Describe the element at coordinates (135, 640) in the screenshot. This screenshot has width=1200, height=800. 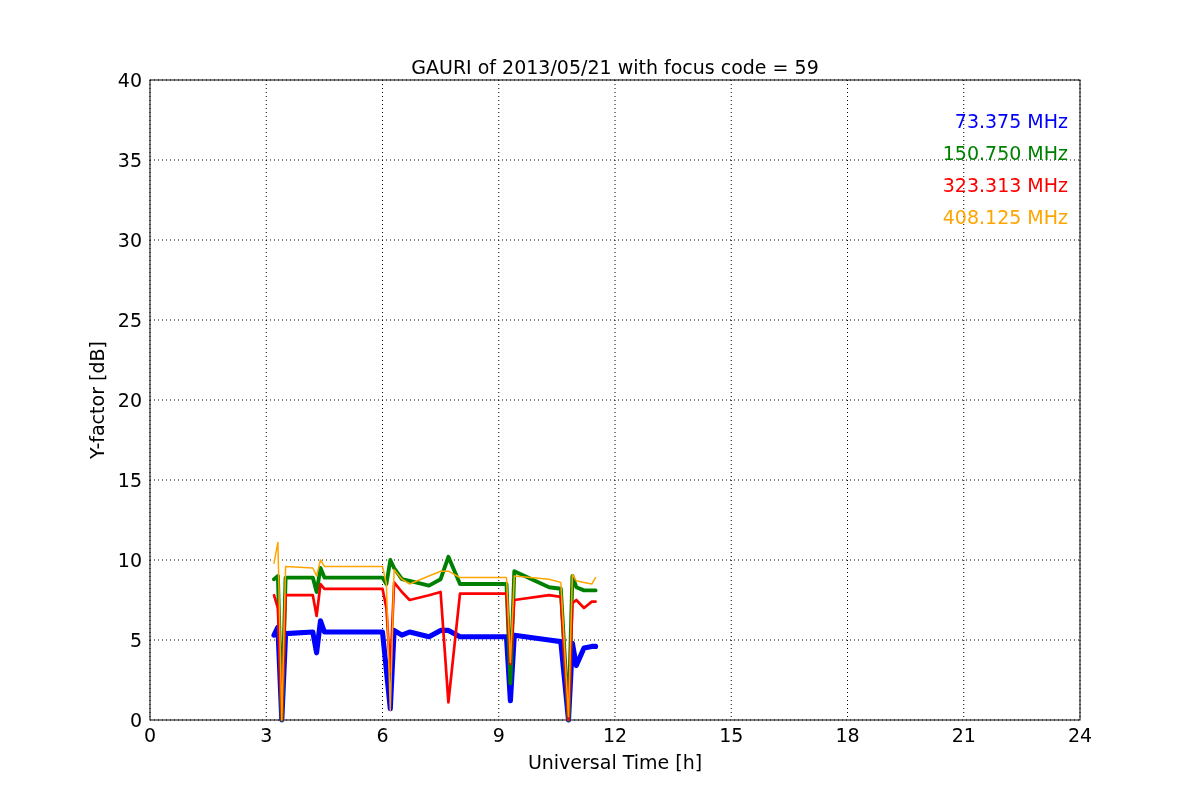
I see `y-tick-label: 5` at that location.